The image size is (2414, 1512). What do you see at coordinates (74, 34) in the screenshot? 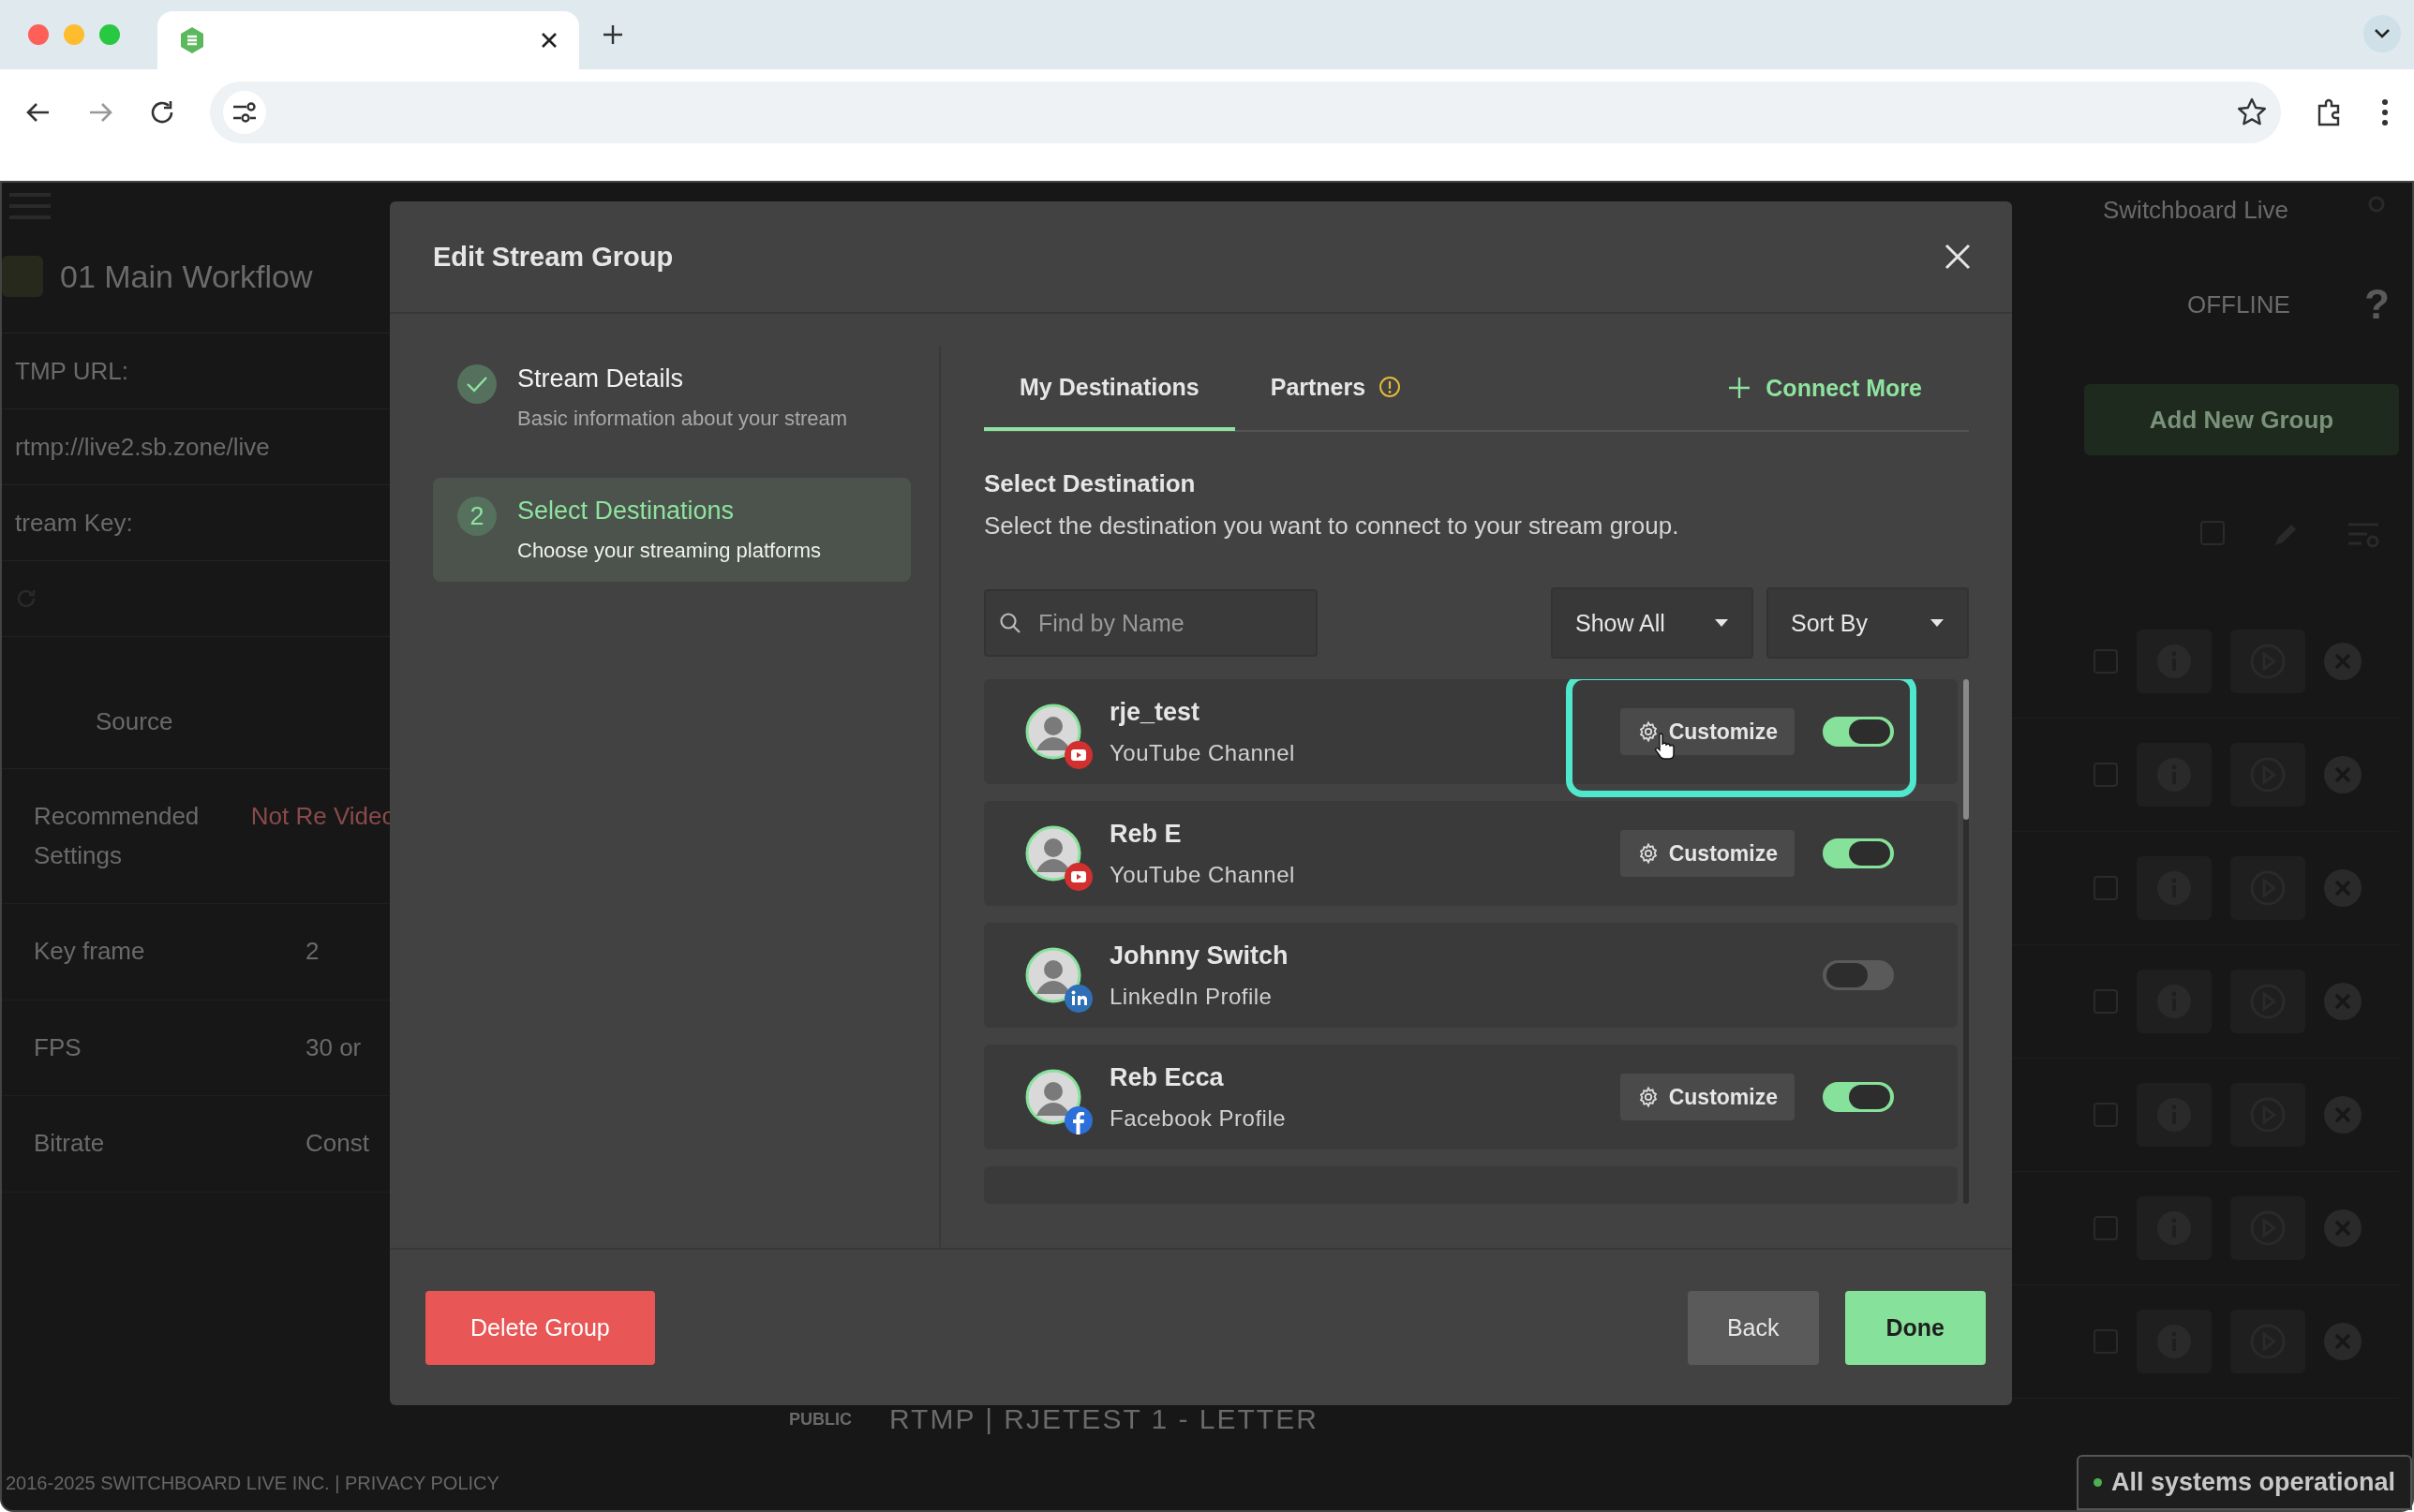
I see `minimize-window-button` at bounding box center [74, 34].